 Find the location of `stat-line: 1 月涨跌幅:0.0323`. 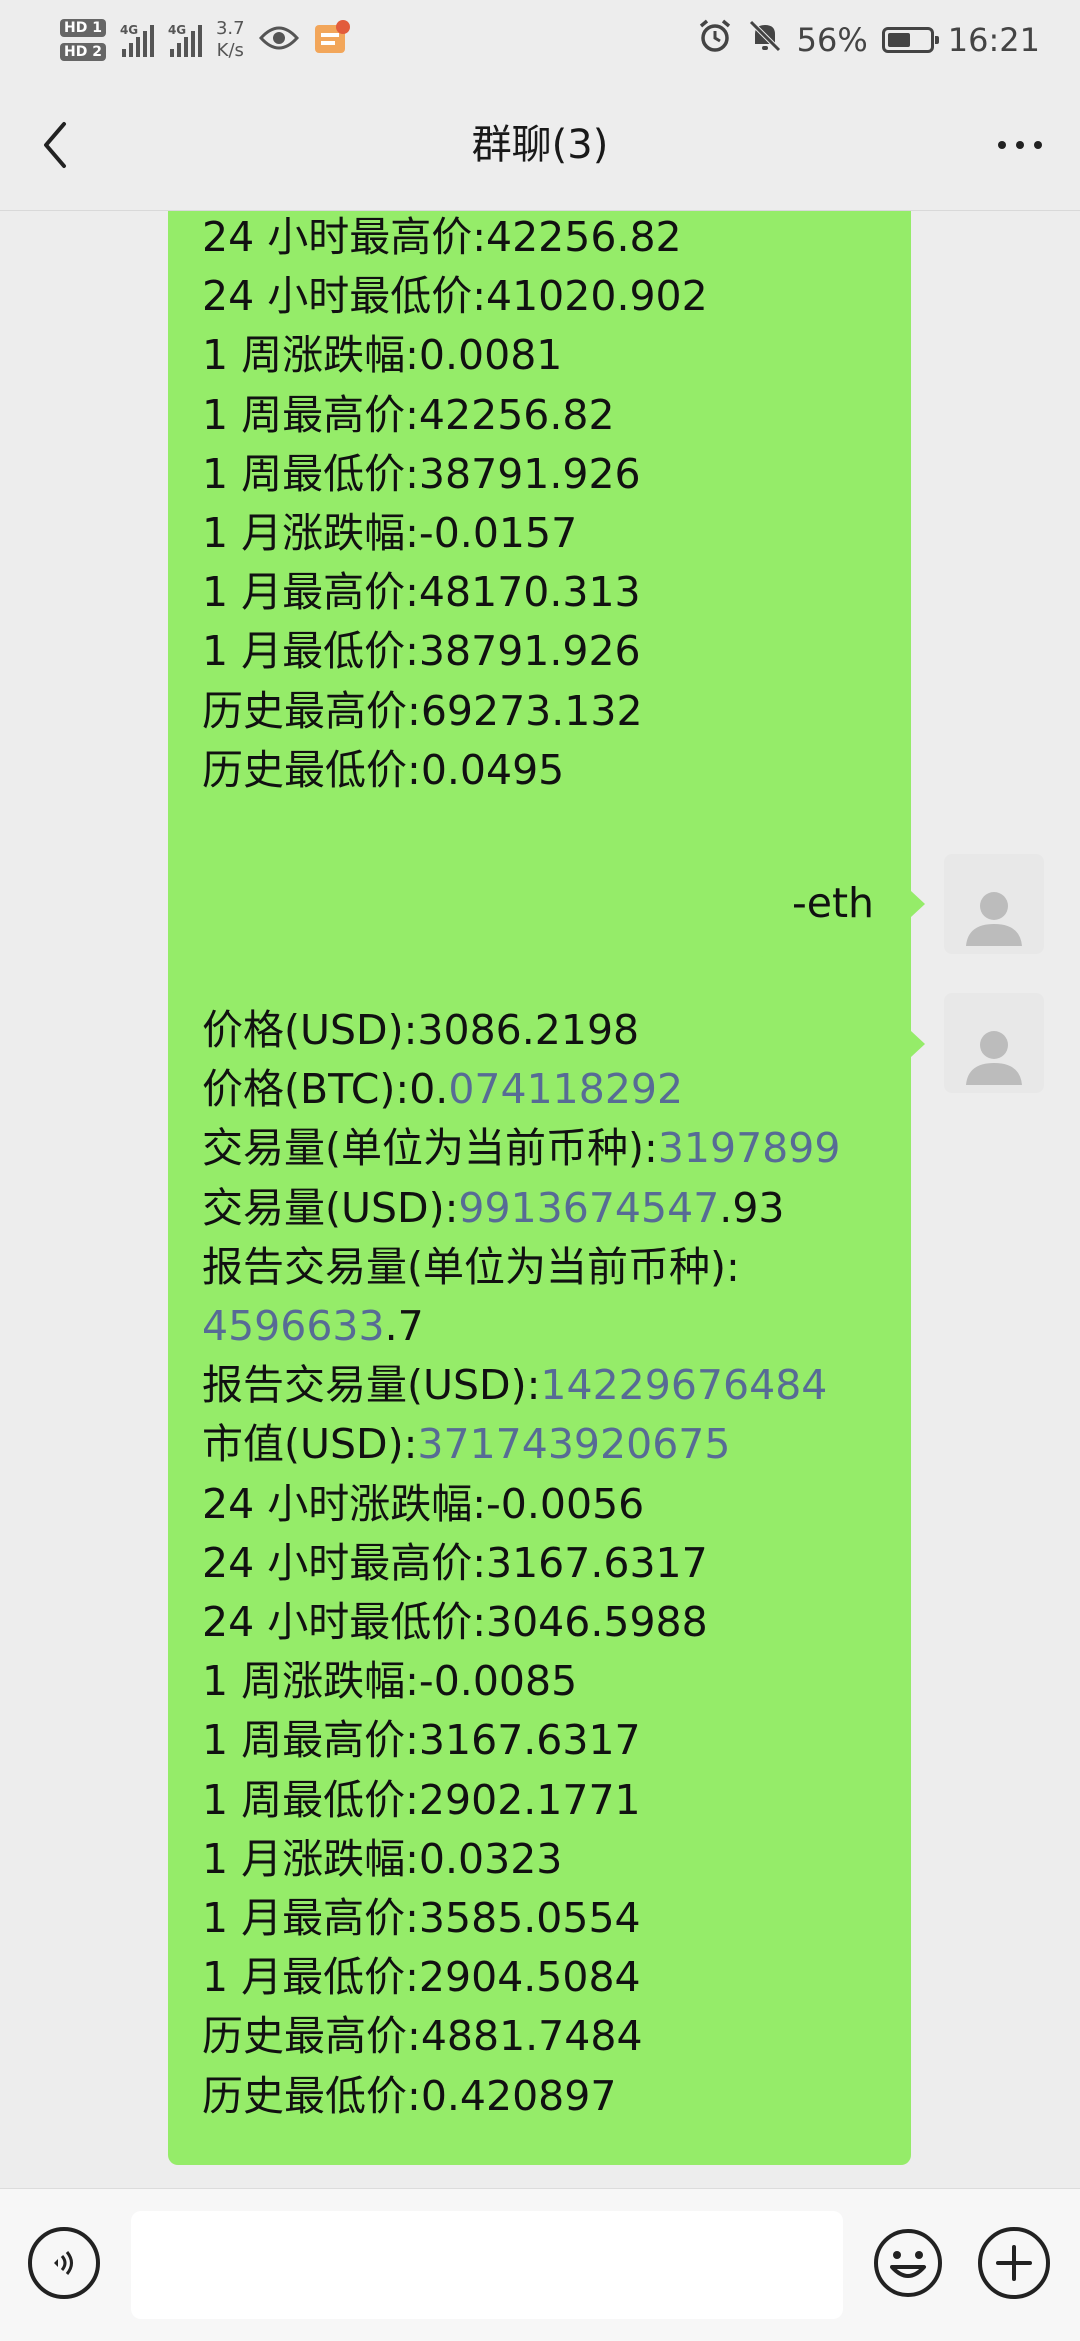

stat-line: 1 月涨跌幅:0.0323 is located at coordinates (382, 1858).